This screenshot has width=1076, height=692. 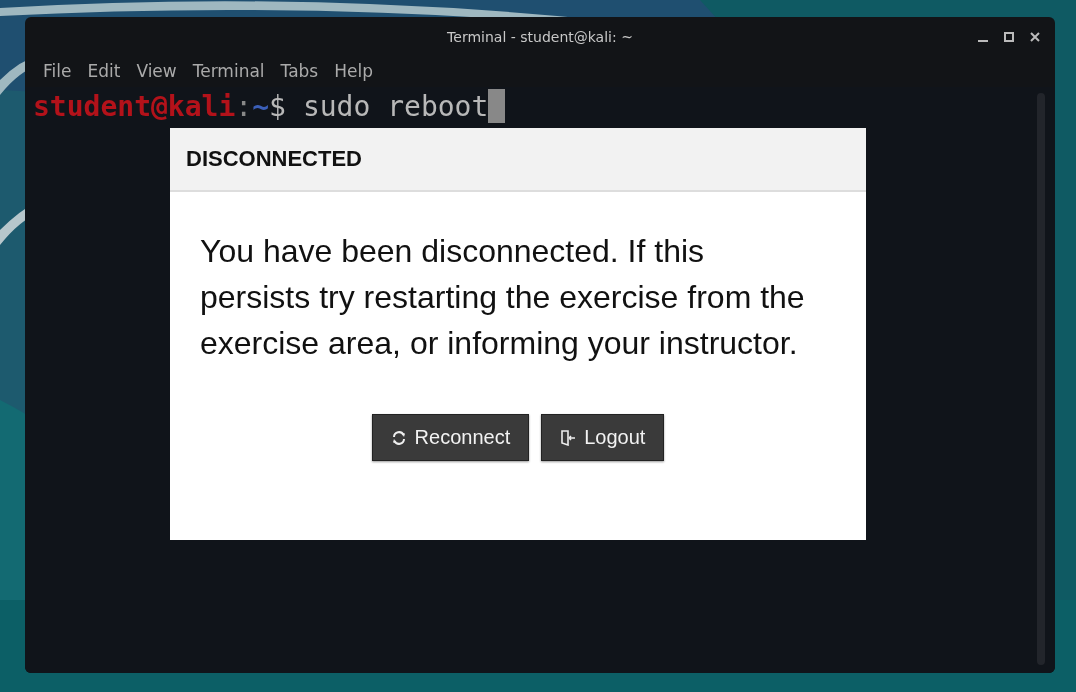 I want to click on dialog-message: You have been disconnected. If this persists try restarting the exercise from the exercise area, or informing your instructor., so click(x=503, y=297).